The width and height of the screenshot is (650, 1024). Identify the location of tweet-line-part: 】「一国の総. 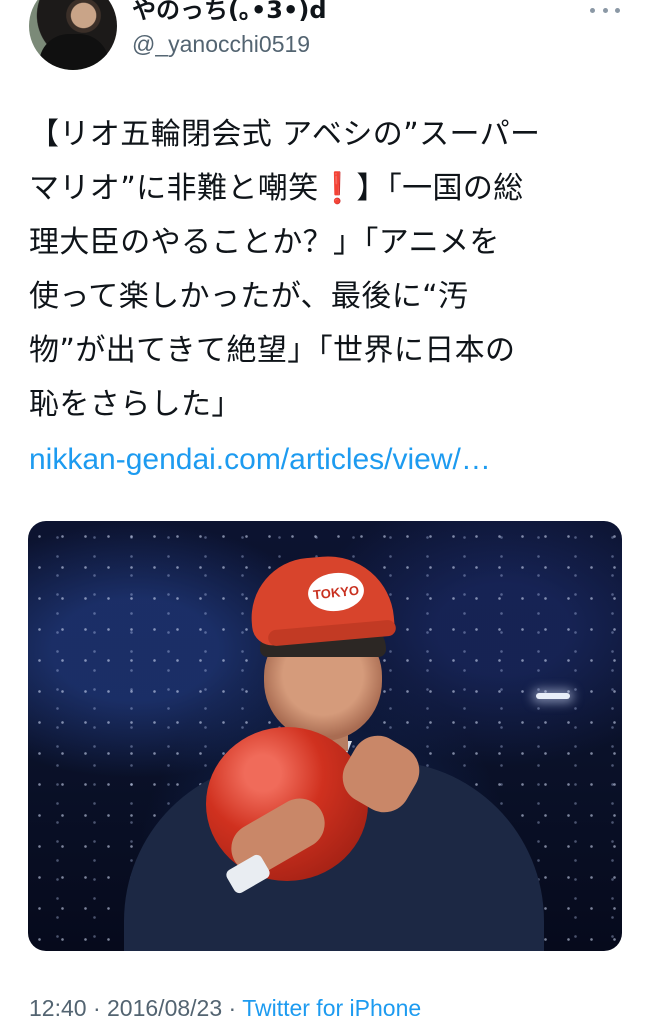
(440, 188).